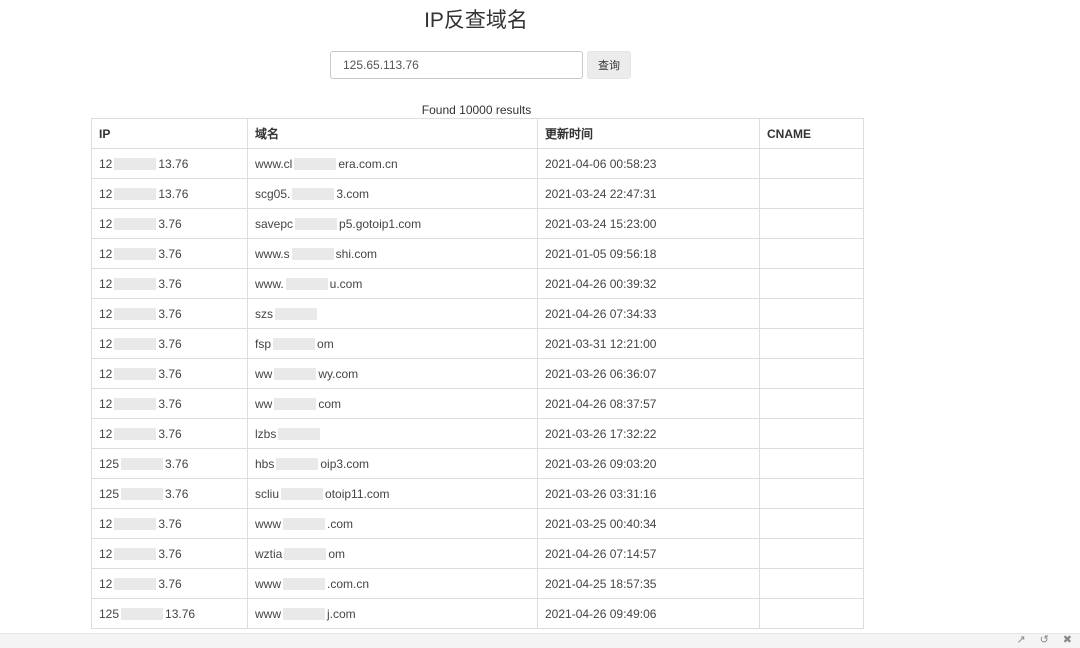 The height and width of the screenshot is (648, 1080). I want to click on updated-time-cell: 2021-04-26 08:37:57, so click(648, 403).